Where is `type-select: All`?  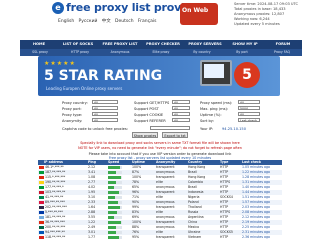
type-select: All is located at coordinates (105, 114).